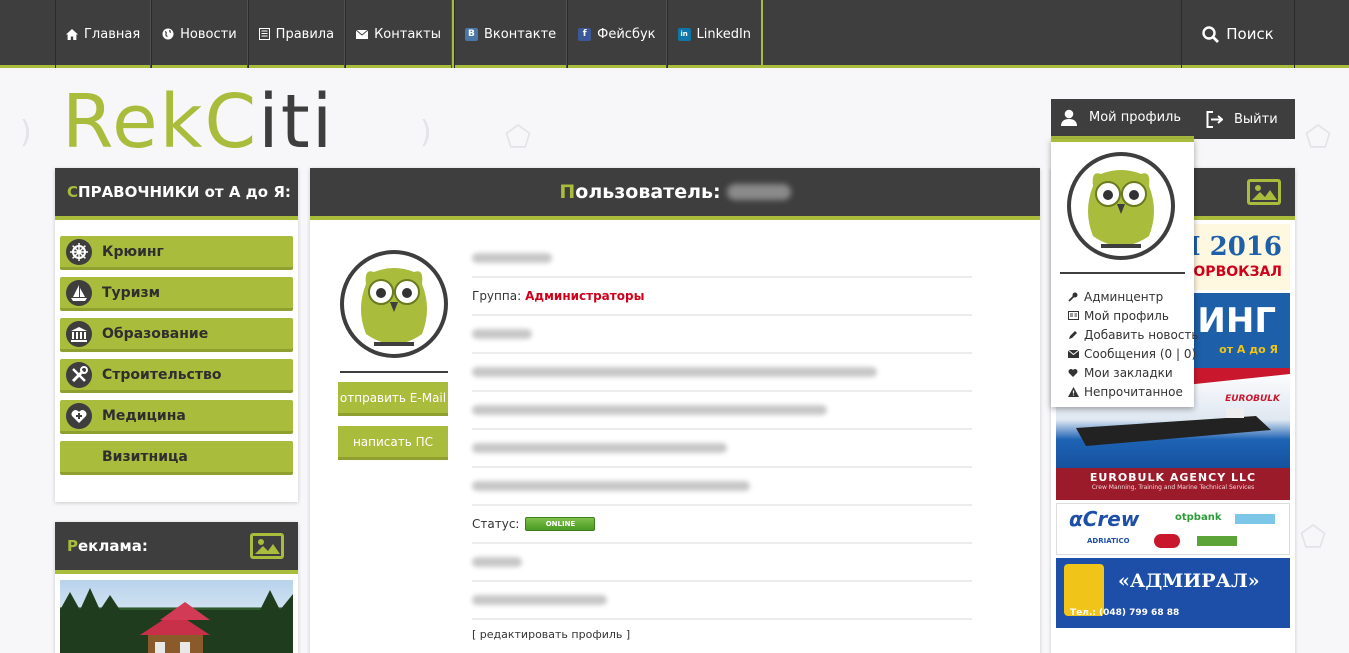  What do you see at coordinates (176, 458) in the screenshot?
I see `catalog-item-business-cards: Визитница` at bounding box center [176, 458].